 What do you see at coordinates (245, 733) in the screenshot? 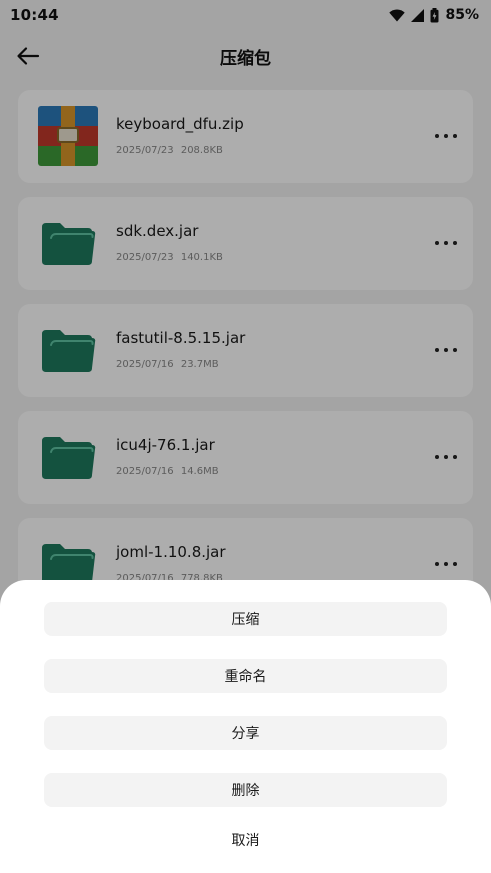
I see `share-button: 分享` at bounding box center [245, 733].